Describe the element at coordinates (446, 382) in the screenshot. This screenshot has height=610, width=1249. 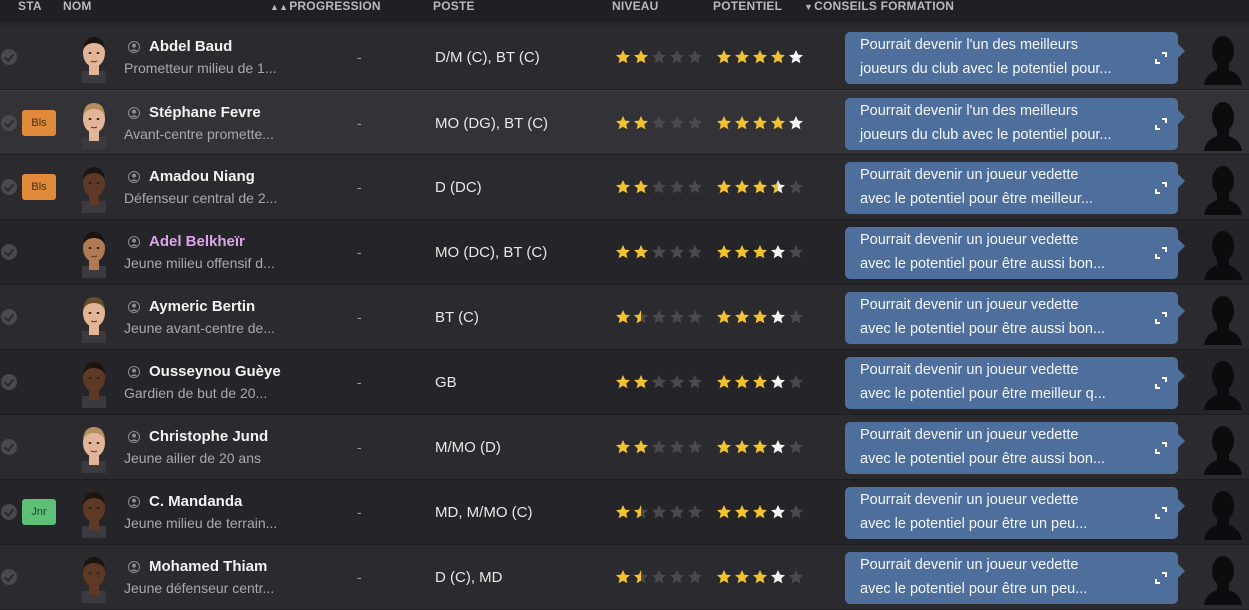
I see `position-value: GB` at that location.